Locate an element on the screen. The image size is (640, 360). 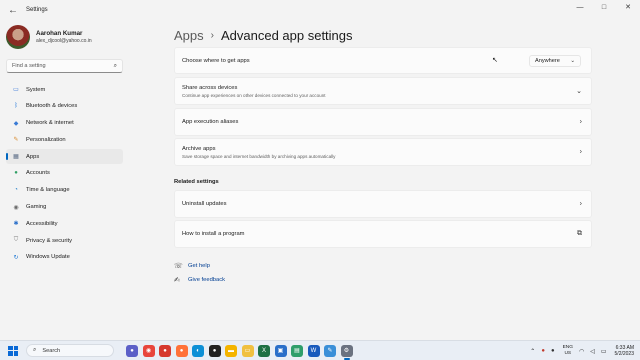
mouse-cursor-icon: ↖ is located at coordinates (495, 60).